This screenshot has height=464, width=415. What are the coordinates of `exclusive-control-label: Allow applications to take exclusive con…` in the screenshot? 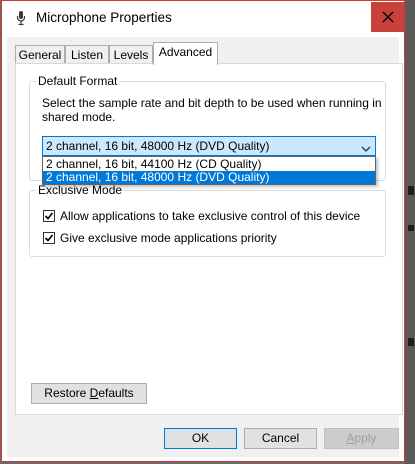 It's located at (210, 216).